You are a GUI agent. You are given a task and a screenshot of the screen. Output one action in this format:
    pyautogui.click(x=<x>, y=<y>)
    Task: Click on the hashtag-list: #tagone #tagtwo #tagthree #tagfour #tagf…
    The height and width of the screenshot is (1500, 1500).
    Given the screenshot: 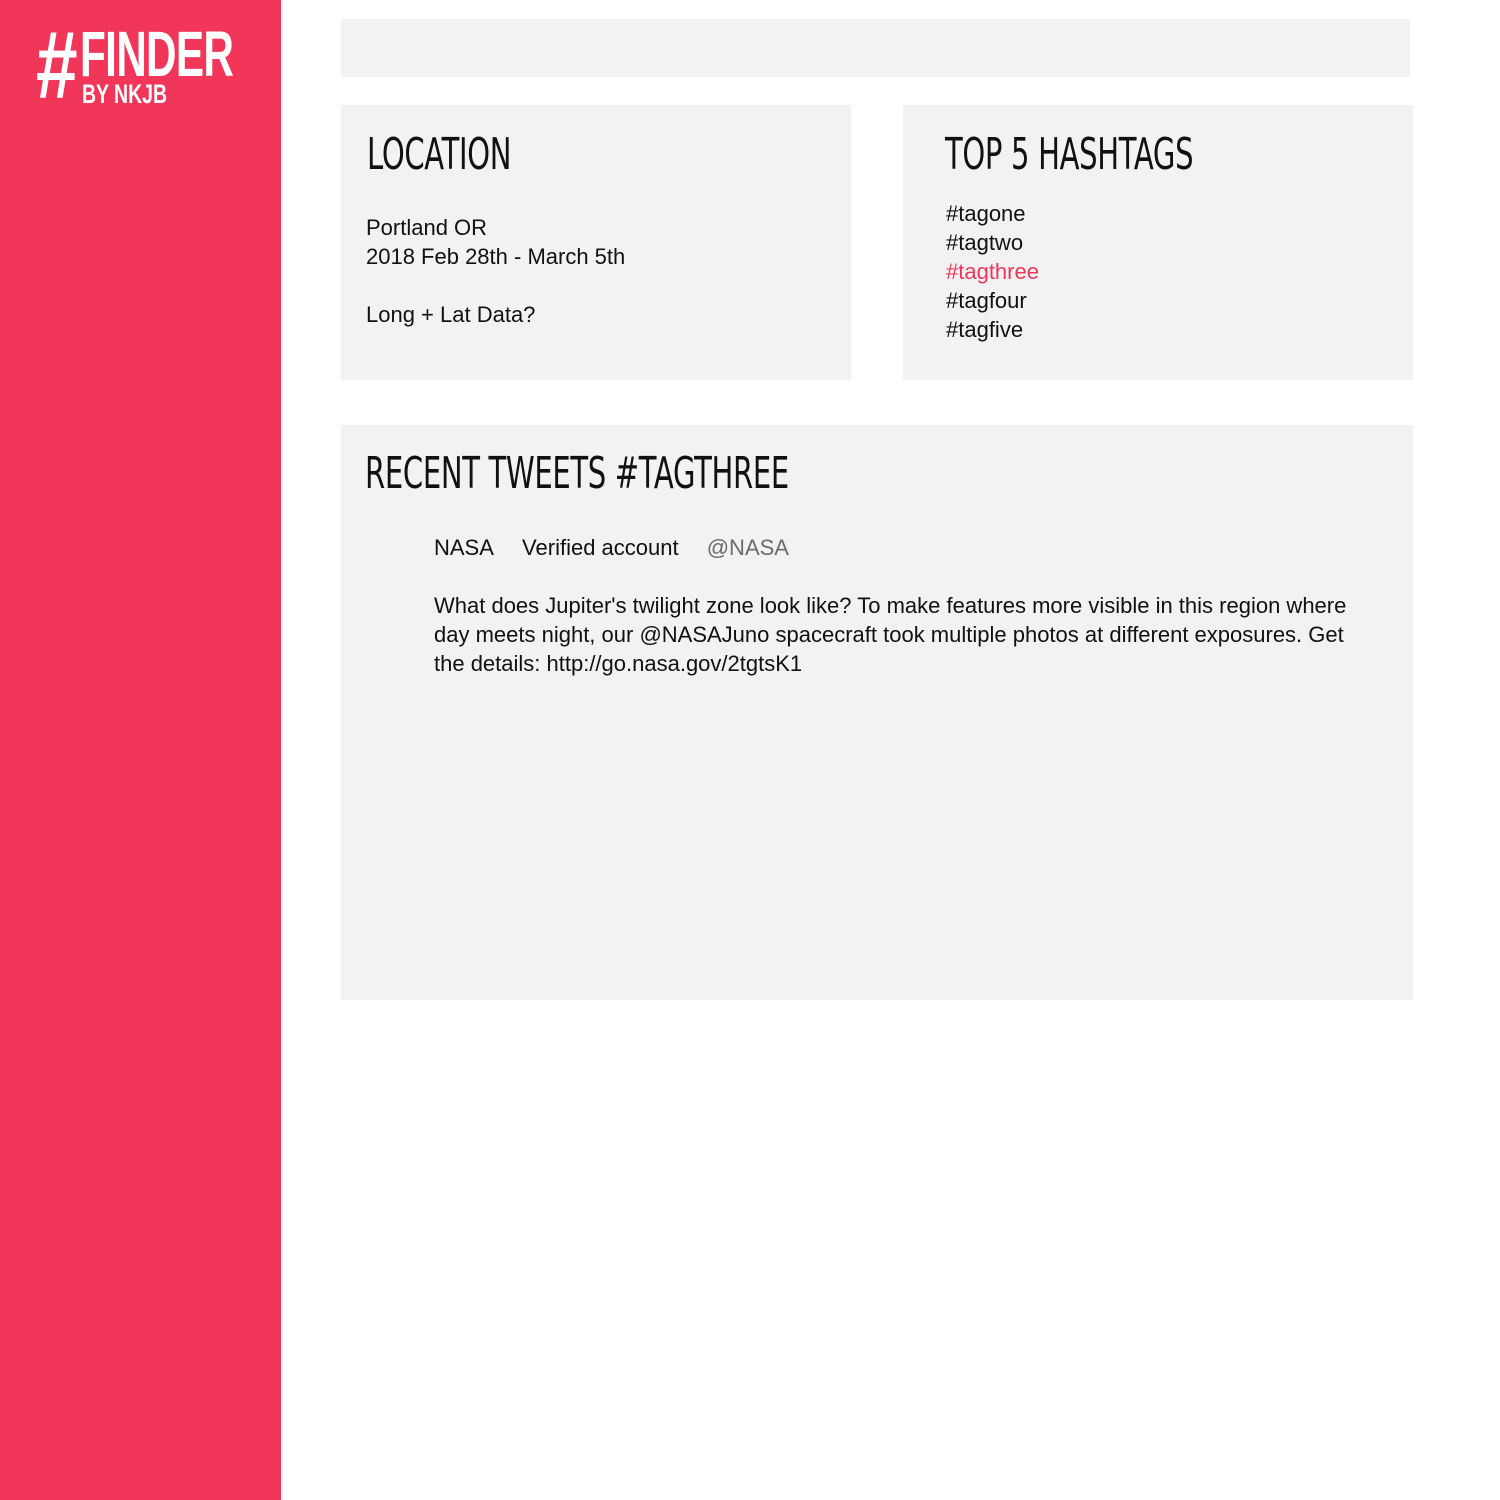 What is the action you would take?
    pyautogui.click(x=992, y=271)
    